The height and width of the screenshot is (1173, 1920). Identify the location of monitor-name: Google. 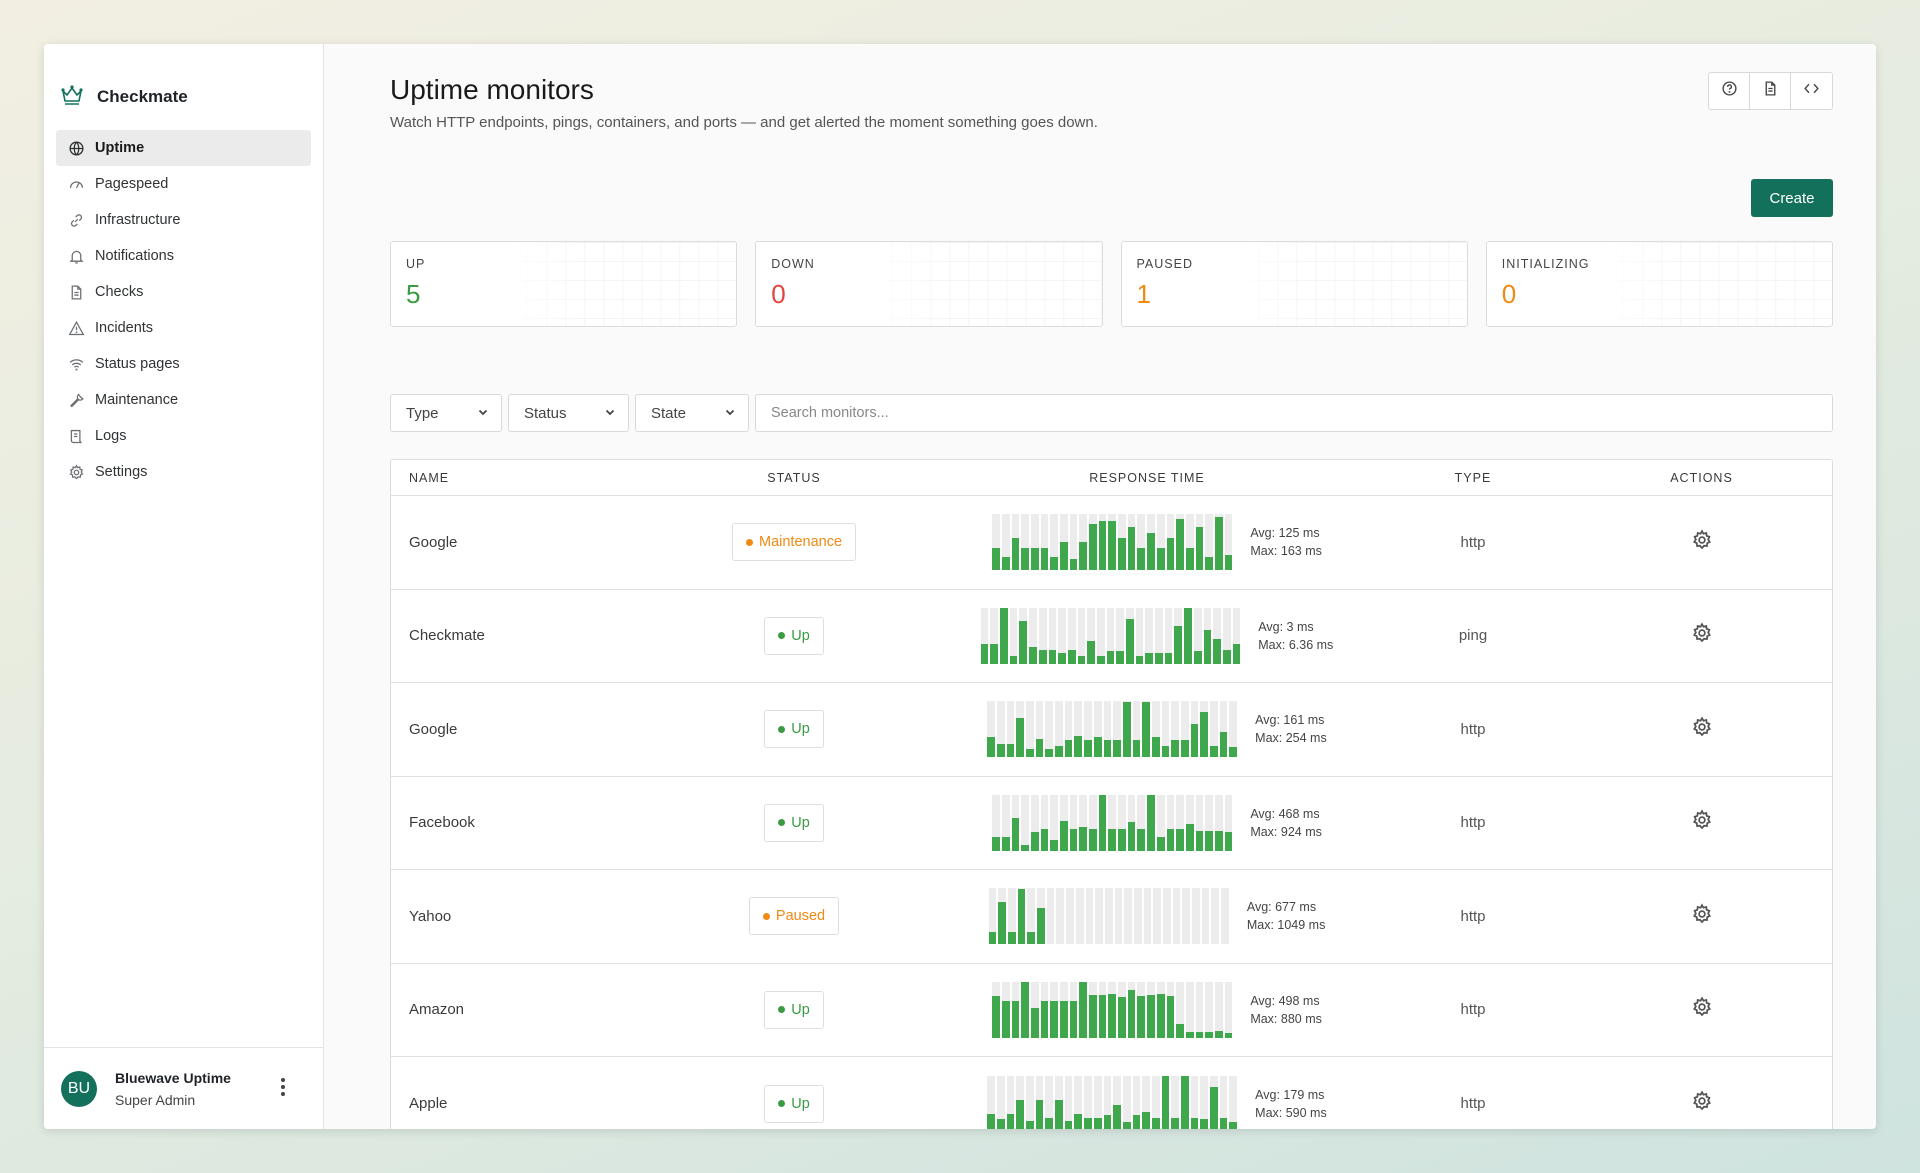
(530, 729).